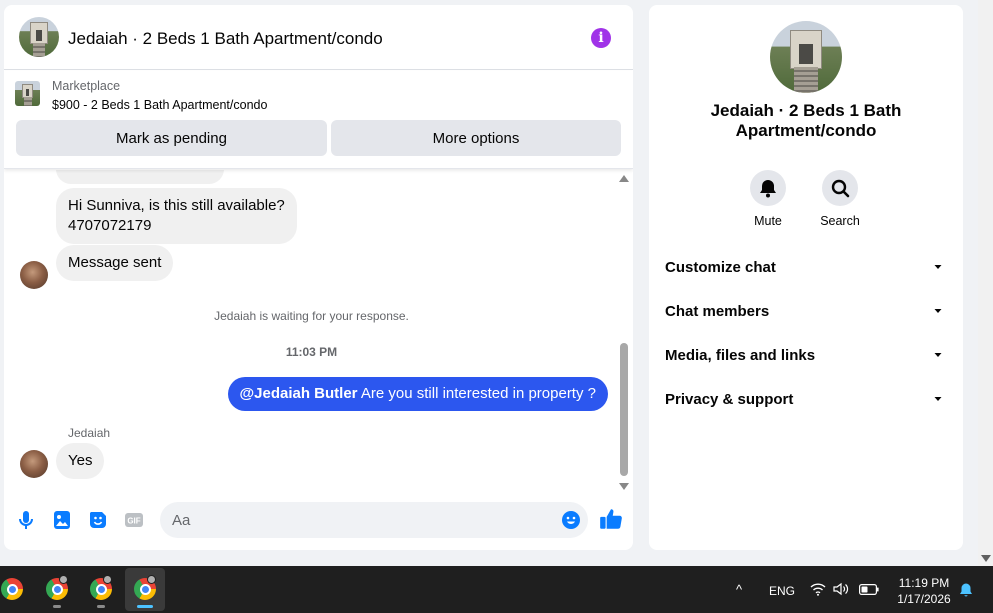 This screenshot has height=613, width=993. I want to click on mic-icon, so click(26, 520).